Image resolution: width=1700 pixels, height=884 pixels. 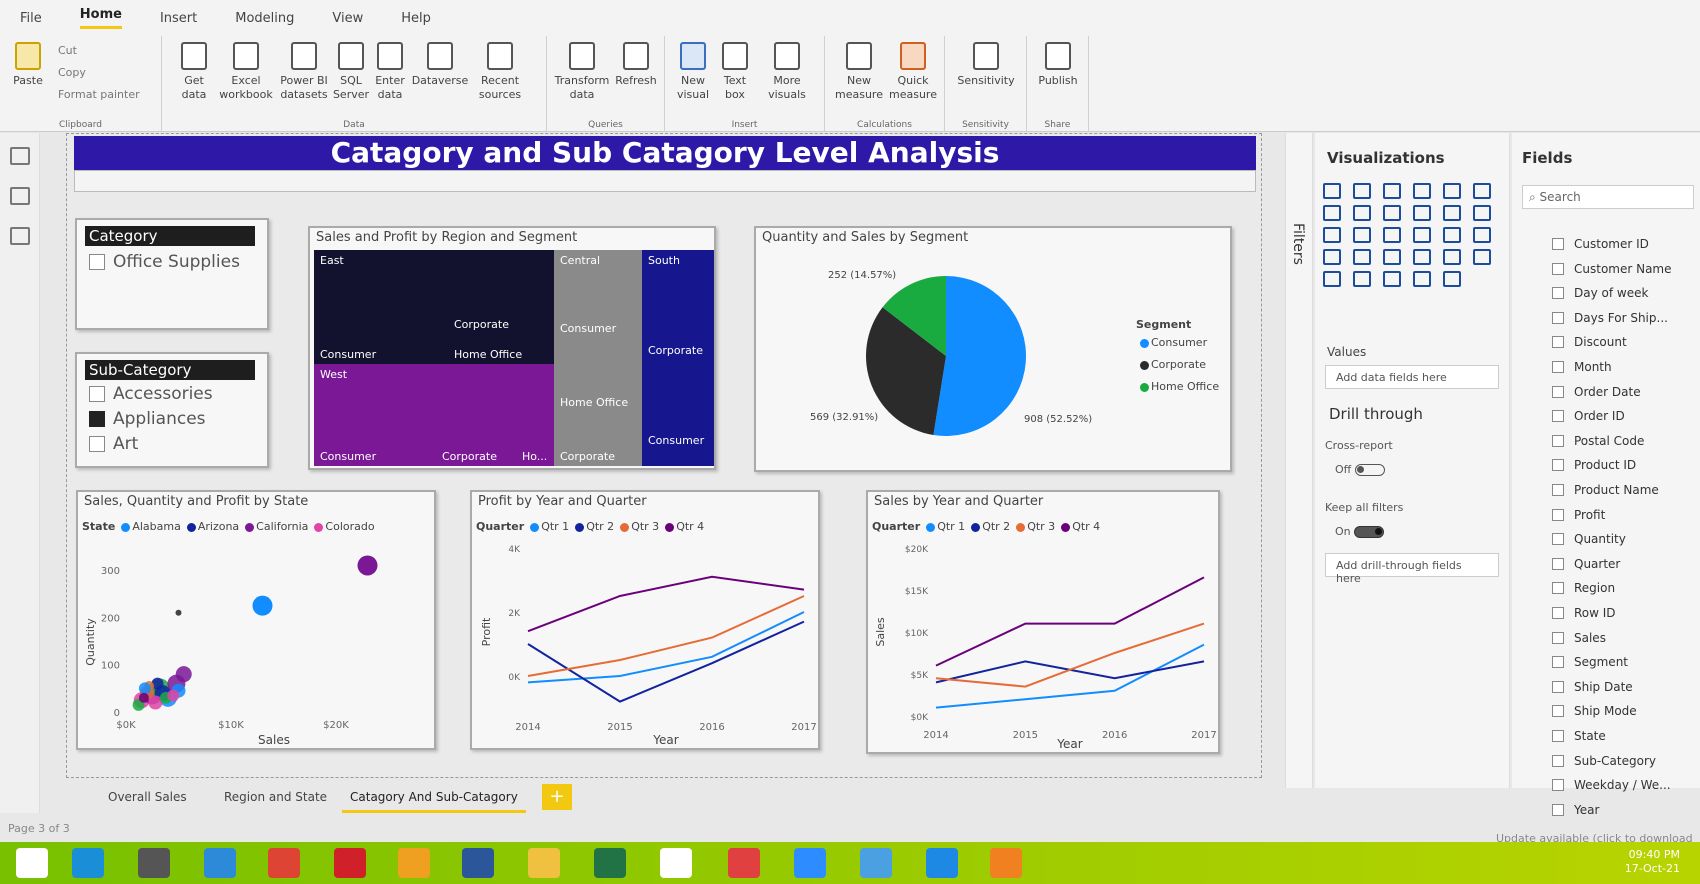 I want to click on field-item: Row ID, so click(x=1626, y=613).